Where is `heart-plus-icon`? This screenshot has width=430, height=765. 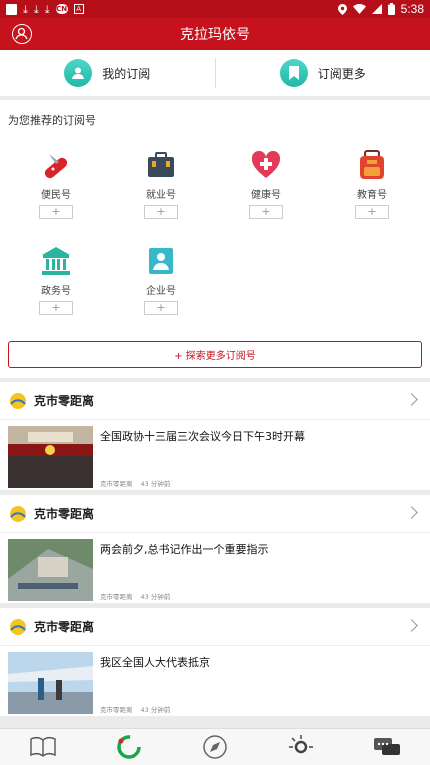 heart-plus-icon is located at coordinates (266, 165).